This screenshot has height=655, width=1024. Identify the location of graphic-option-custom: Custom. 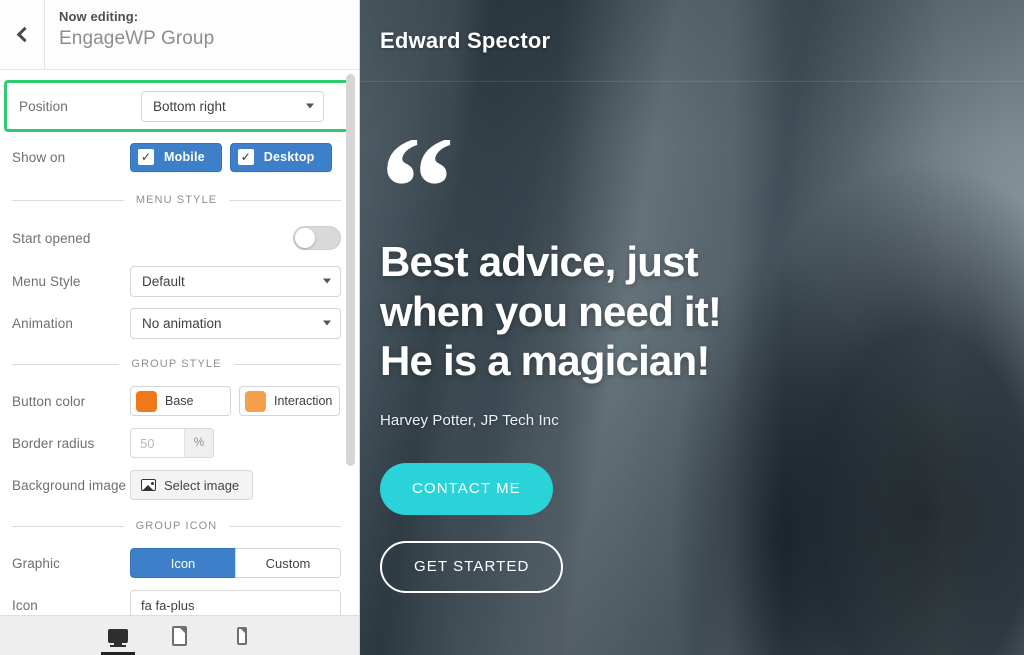
(288, 563).